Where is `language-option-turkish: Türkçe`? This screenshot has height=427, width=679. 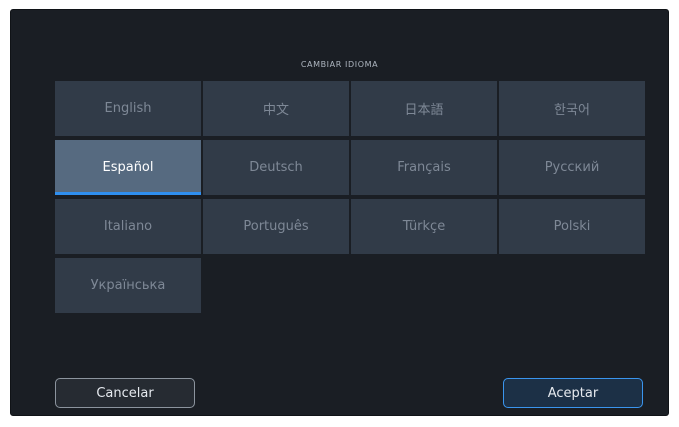 language-option-turkish: Türkçe is located at coordinates (424, 226).